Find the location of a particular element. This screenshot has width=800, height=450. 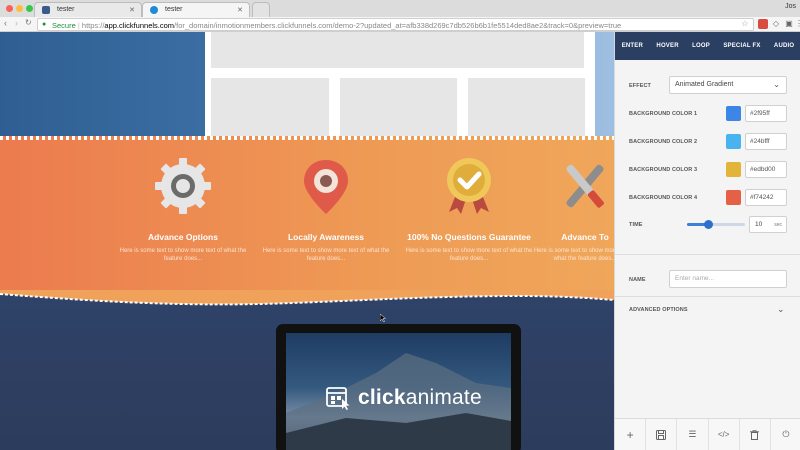

url-scheme: https:// is located at coordinates (93, 25).